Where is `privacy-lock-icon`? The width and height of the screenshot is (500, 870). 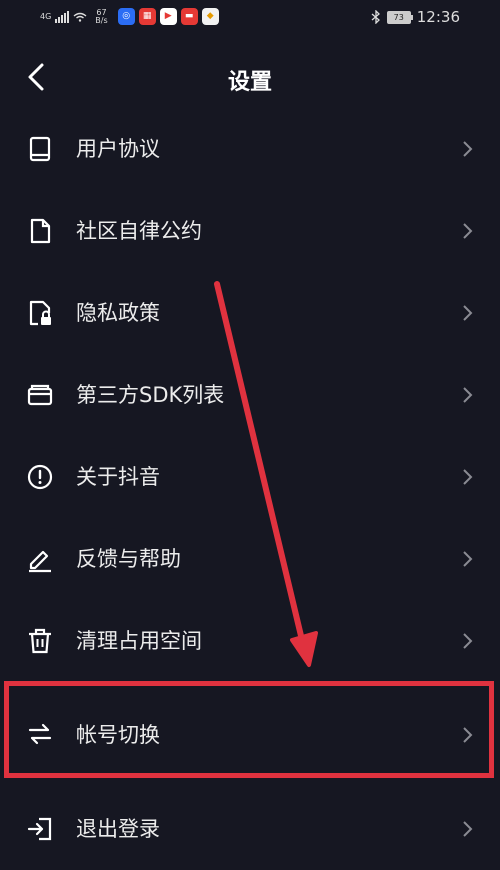 privacy-lock-icon is located at coordinates (40, 313).